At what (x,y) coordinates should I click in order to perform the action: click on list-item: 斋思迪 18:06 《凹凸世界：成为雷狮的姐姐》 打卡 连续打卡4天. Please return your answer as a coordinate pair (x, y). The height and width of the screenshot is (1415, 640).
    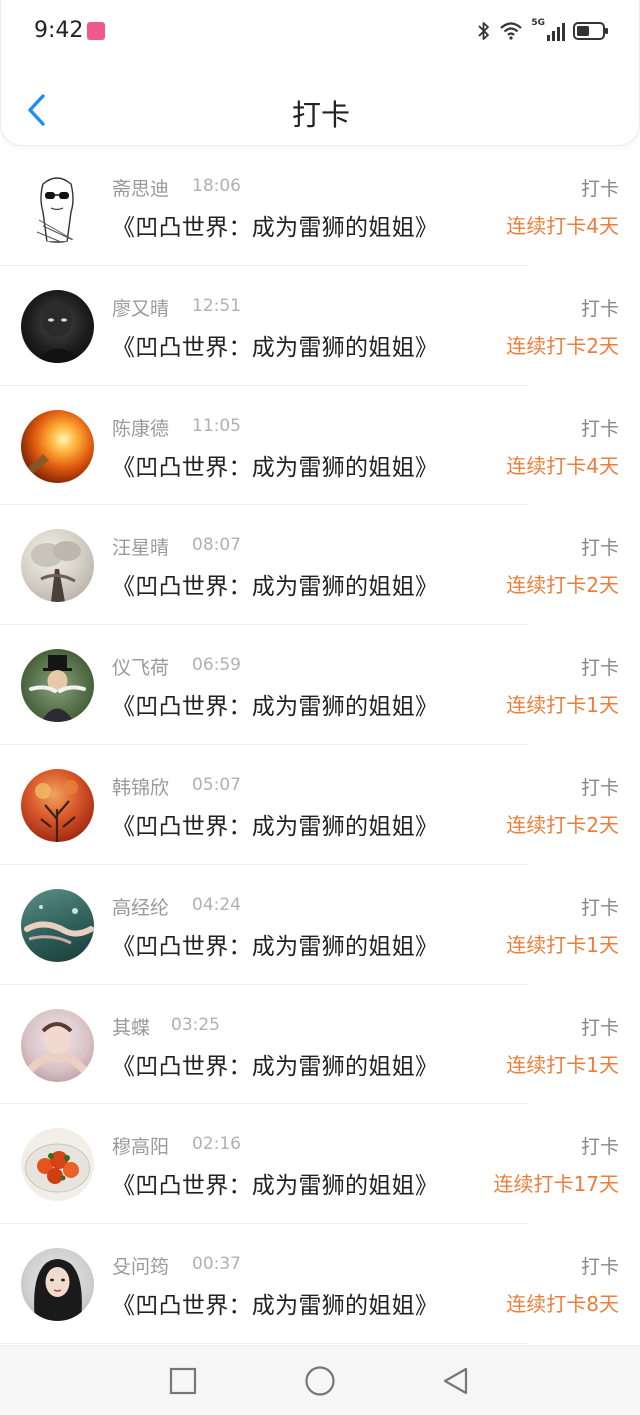
    Looking at the image, I should click on (320, 206).